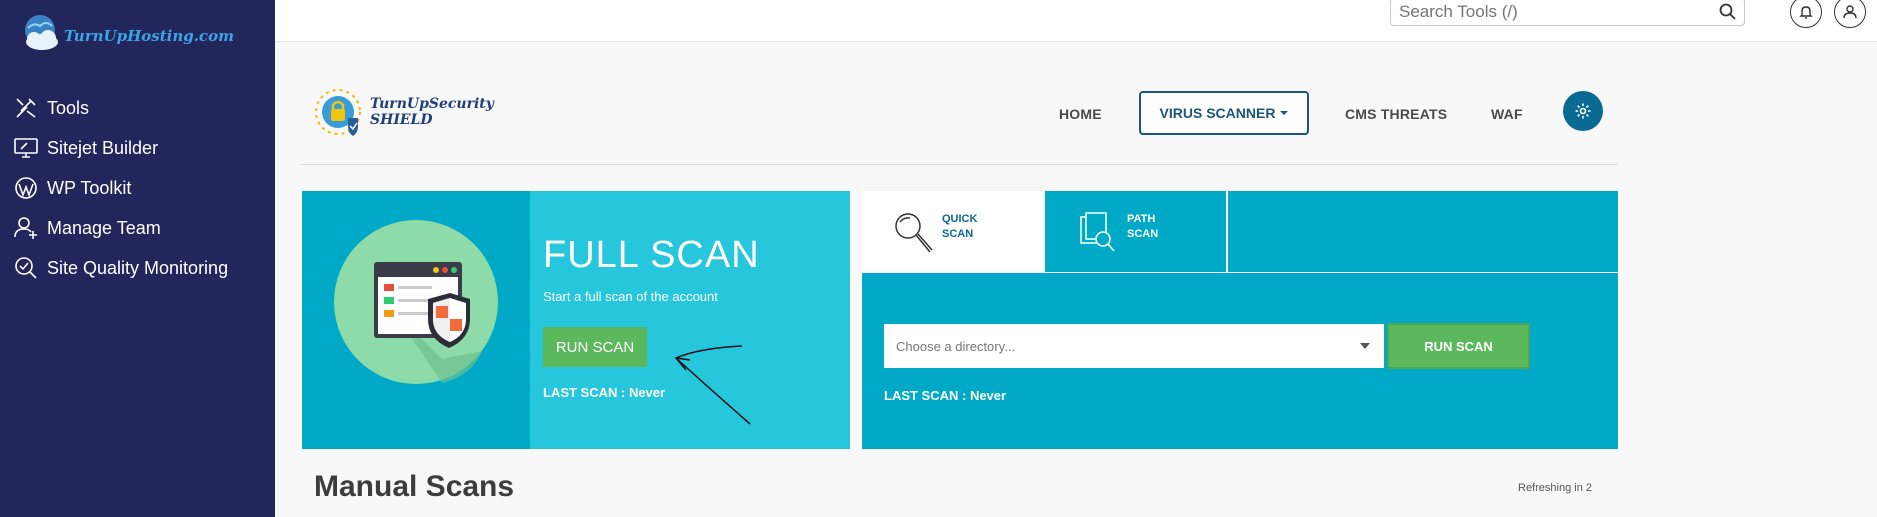 Image resolution: width=1877 pixels, height=517 pixels. Describe the element at coordinates (1850, 12) in the screenshot. I see `user-icon` at that location.